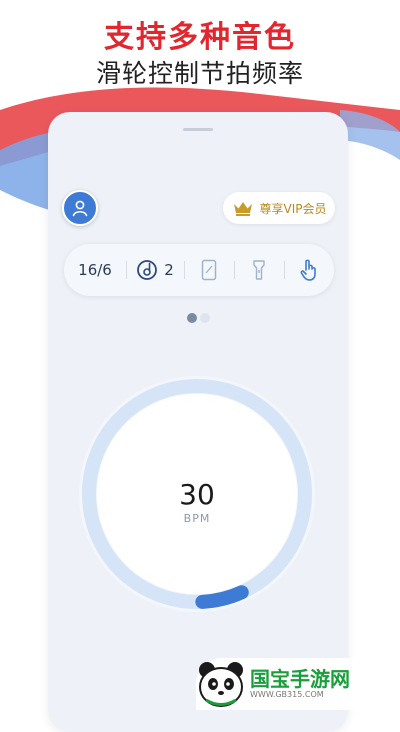  I want to click on flashlight-icon, so click(259, 270).